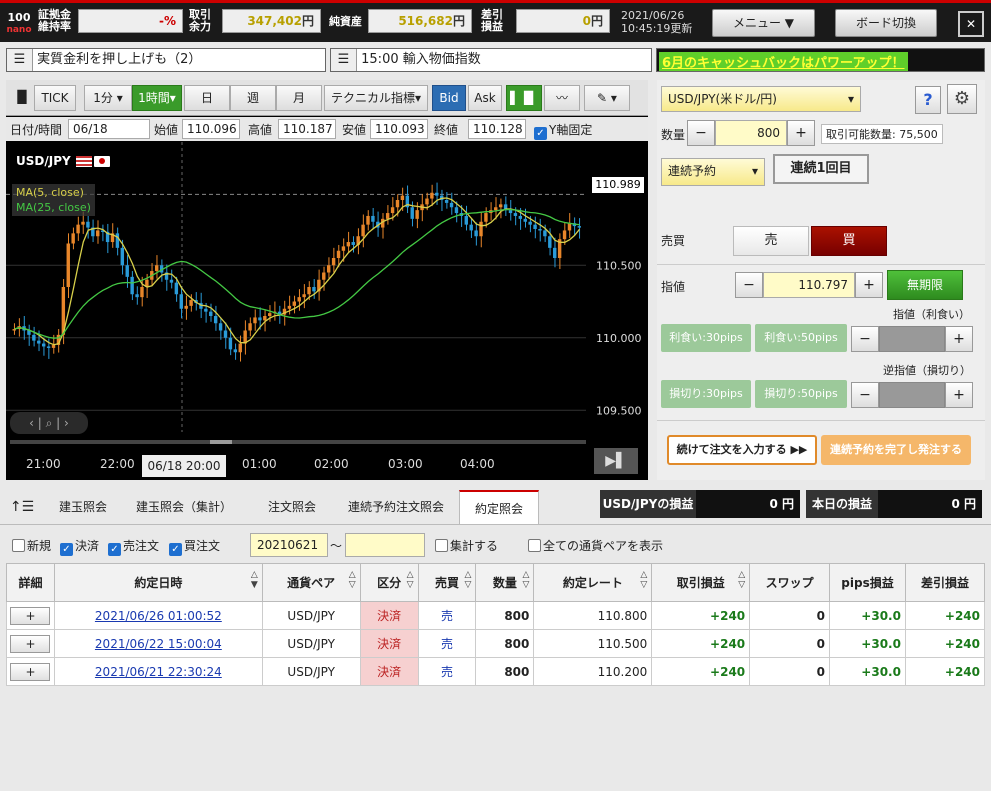 The width and height of the screenshot is (991, 791). I want to click on candle-chart-button: ▌▐▌, so click(524, 98).